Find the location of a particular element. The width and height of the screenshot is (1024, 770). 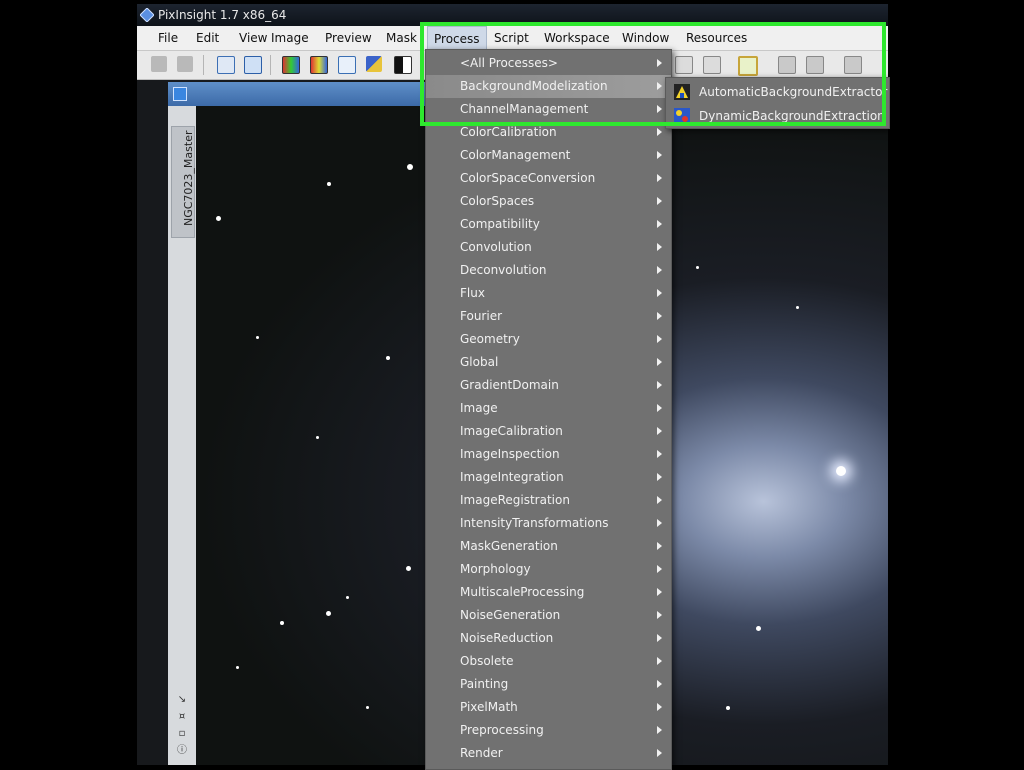

paste-icon is located at coordinates (712, 65).